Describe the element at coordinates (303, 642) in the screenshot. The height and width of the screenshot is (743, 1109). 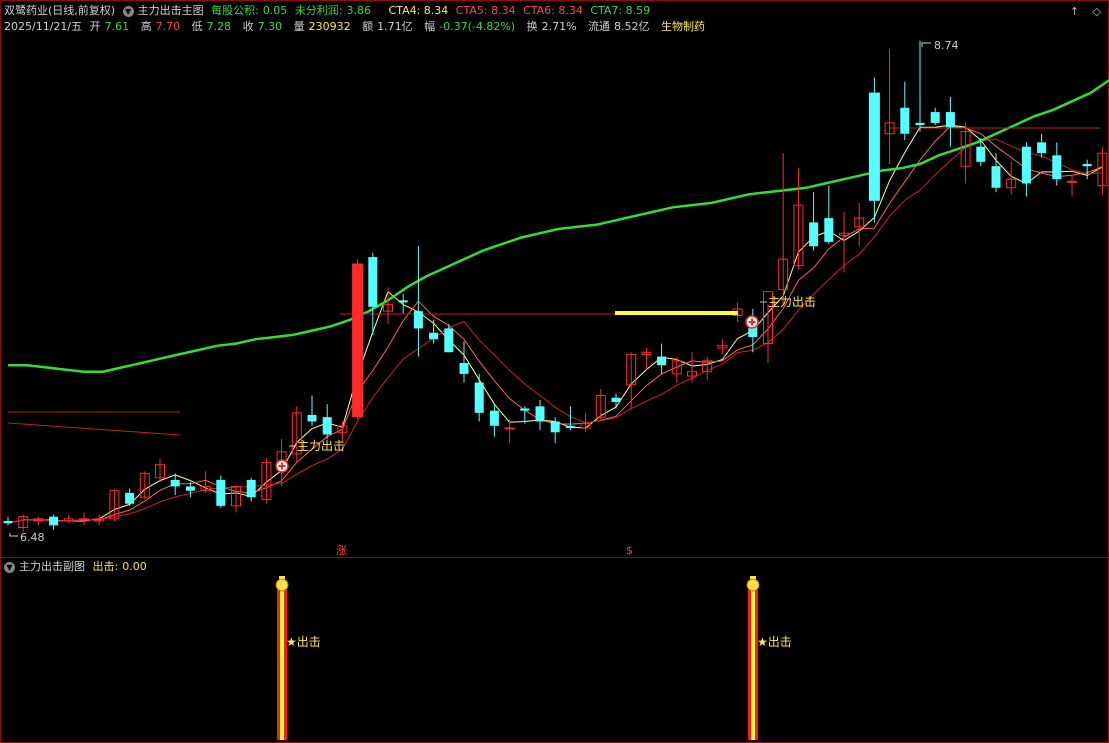
I see `sub-signal-1: ★出击` at that location.